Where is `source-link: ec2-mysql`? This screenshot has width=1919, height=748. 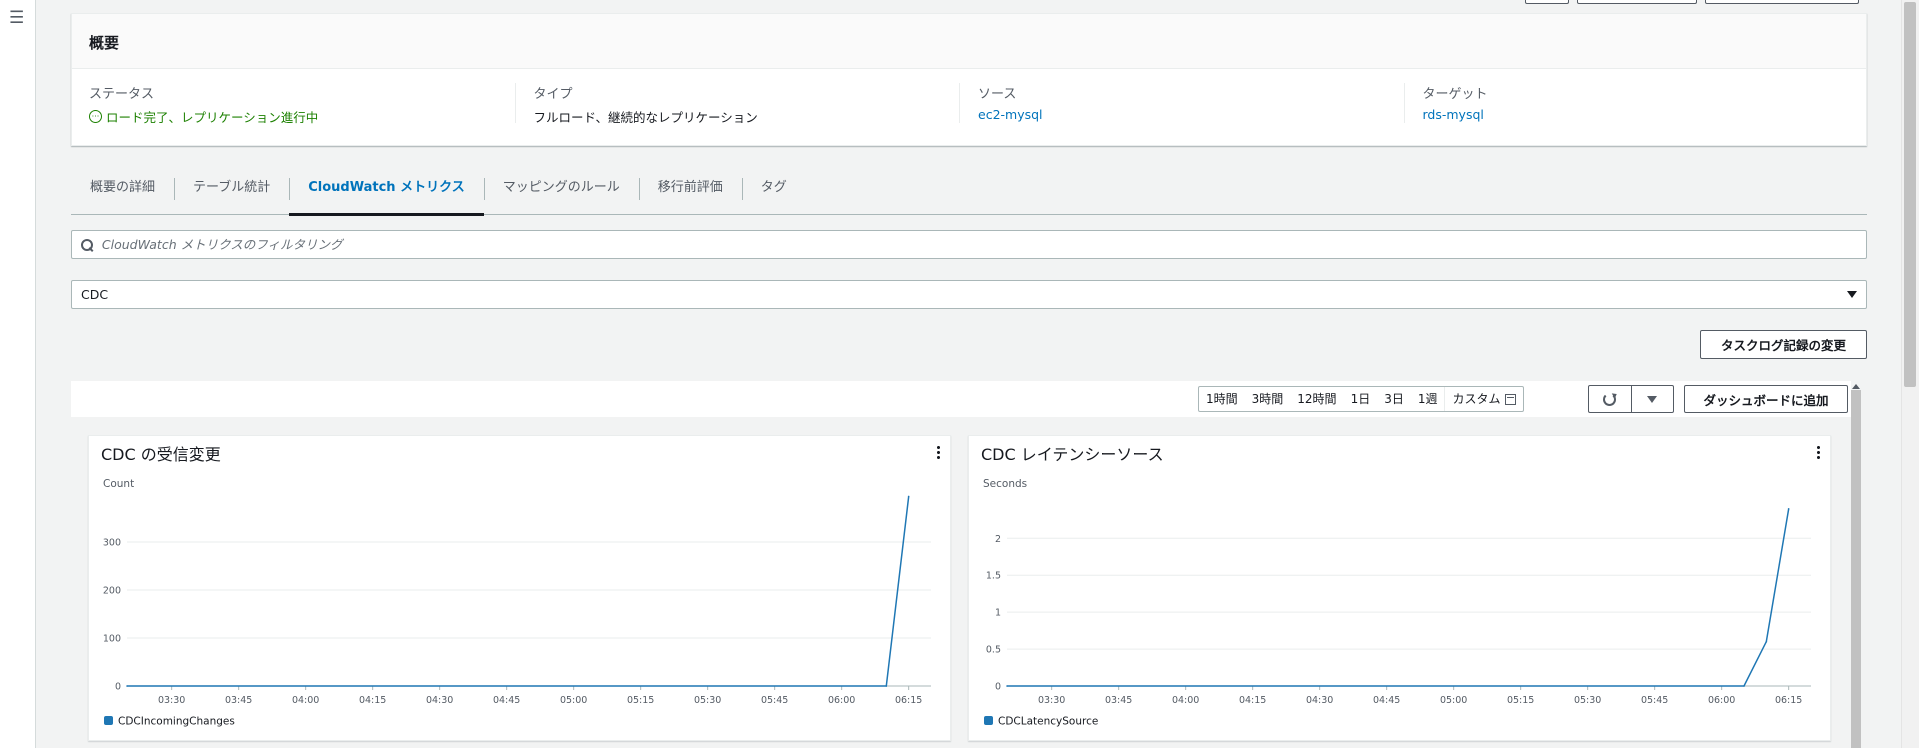 source-link: ec2-mysql is located at coordinates (1182, 114).